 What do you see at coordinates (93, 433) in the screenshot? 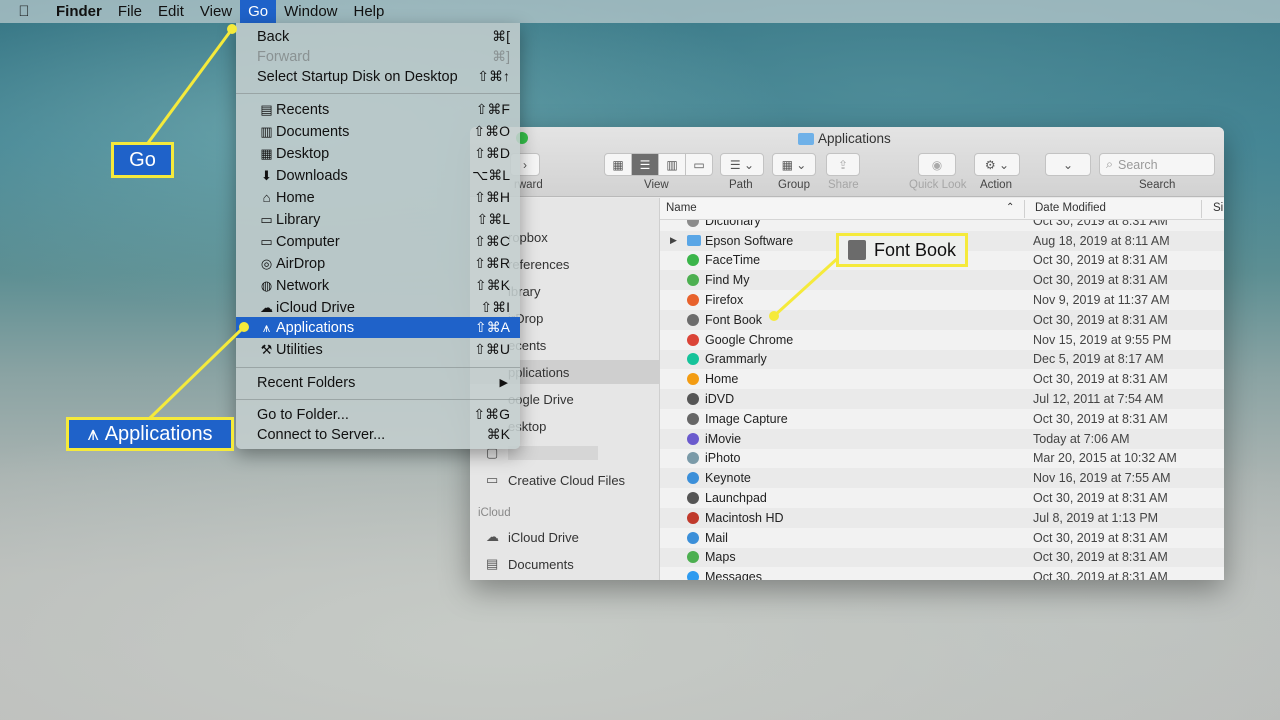
I see `applications-icon: ⩚` at bounding box center [93, 433].